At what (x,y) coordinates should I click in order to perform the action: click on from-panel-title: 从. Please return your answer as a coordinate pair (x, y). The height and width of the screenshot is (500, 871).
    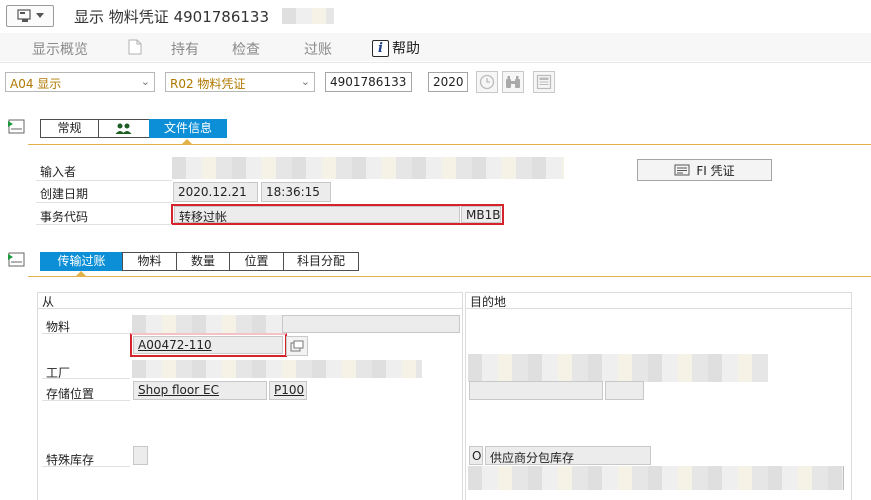
    Looking at the image, I should click on (250, 301).